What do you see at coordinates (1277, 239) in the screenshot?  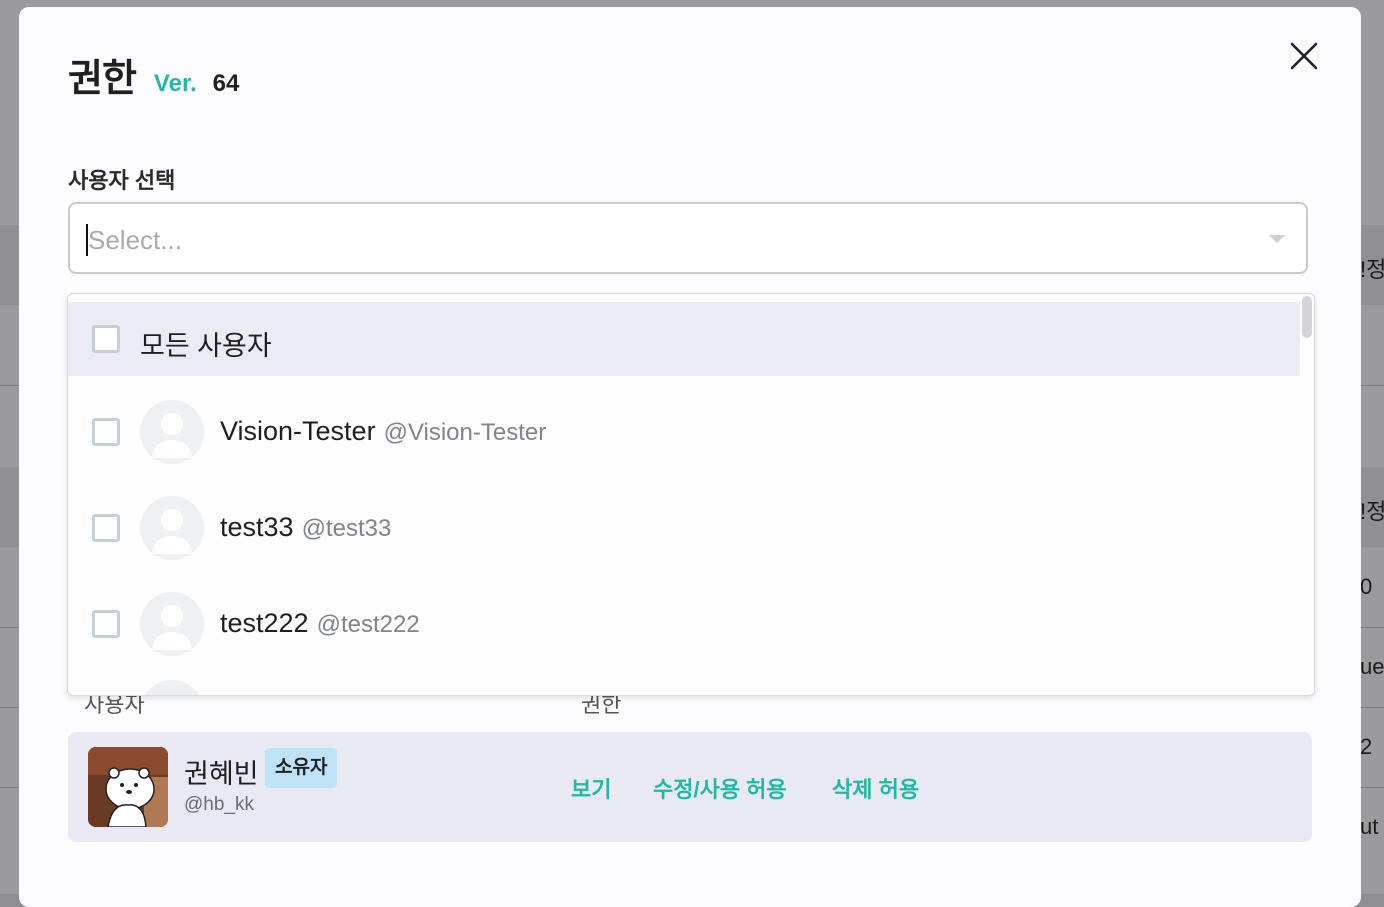 I see `chevron-down-icon` at bounding box center [1277, 239].